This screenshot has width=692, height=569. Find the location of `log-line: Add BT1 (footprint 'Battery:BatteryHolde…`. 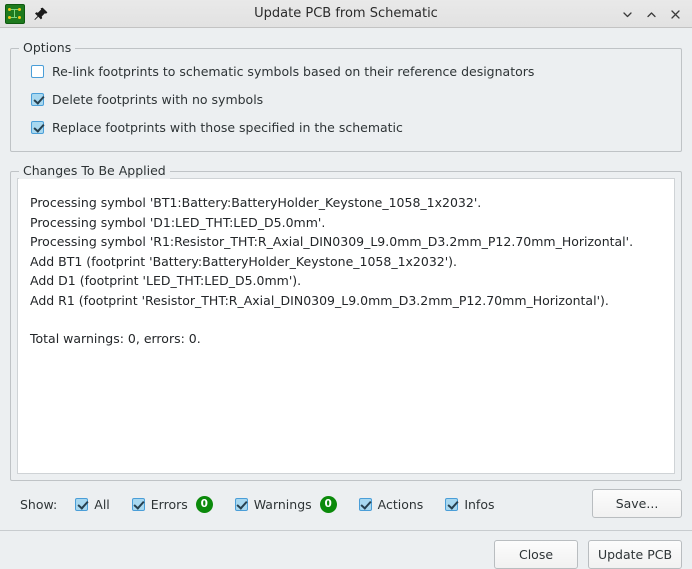

log-line: Add BT1 (footprint 'Battery:BatteryHolde… is located at coordinates (244, 261).